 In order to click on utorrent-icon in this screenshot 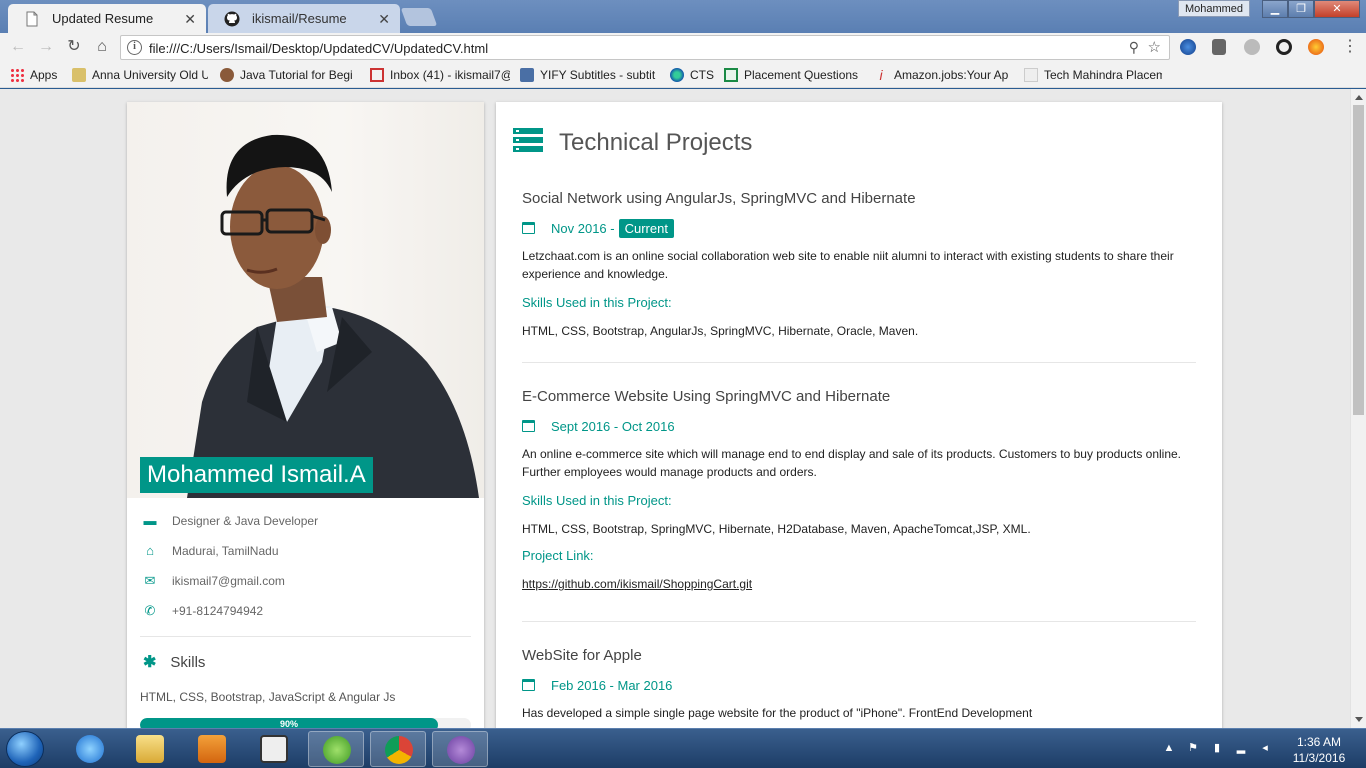, I will do `click(337, 750)`.